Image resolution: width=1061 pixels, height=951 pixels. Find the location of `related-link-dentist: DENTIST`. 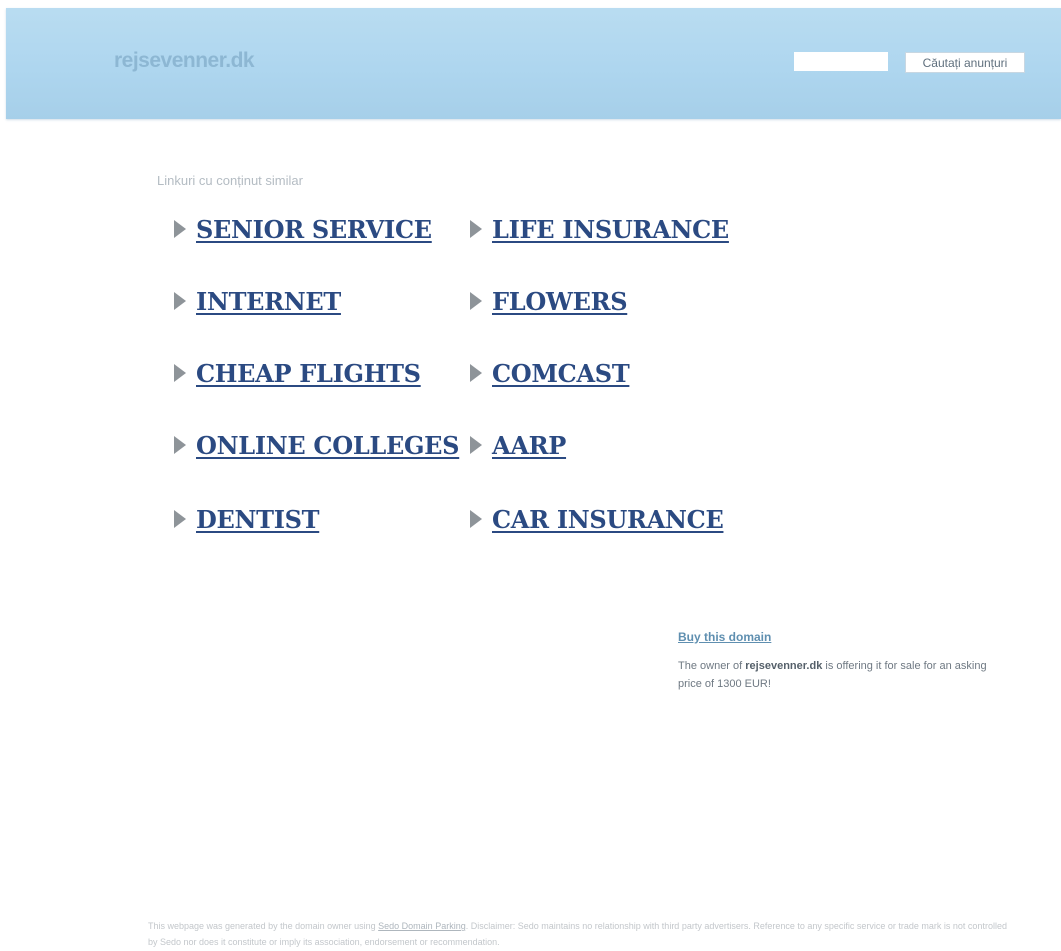

related-link-dentist: DENTIST is located at coordinates (247, 519).